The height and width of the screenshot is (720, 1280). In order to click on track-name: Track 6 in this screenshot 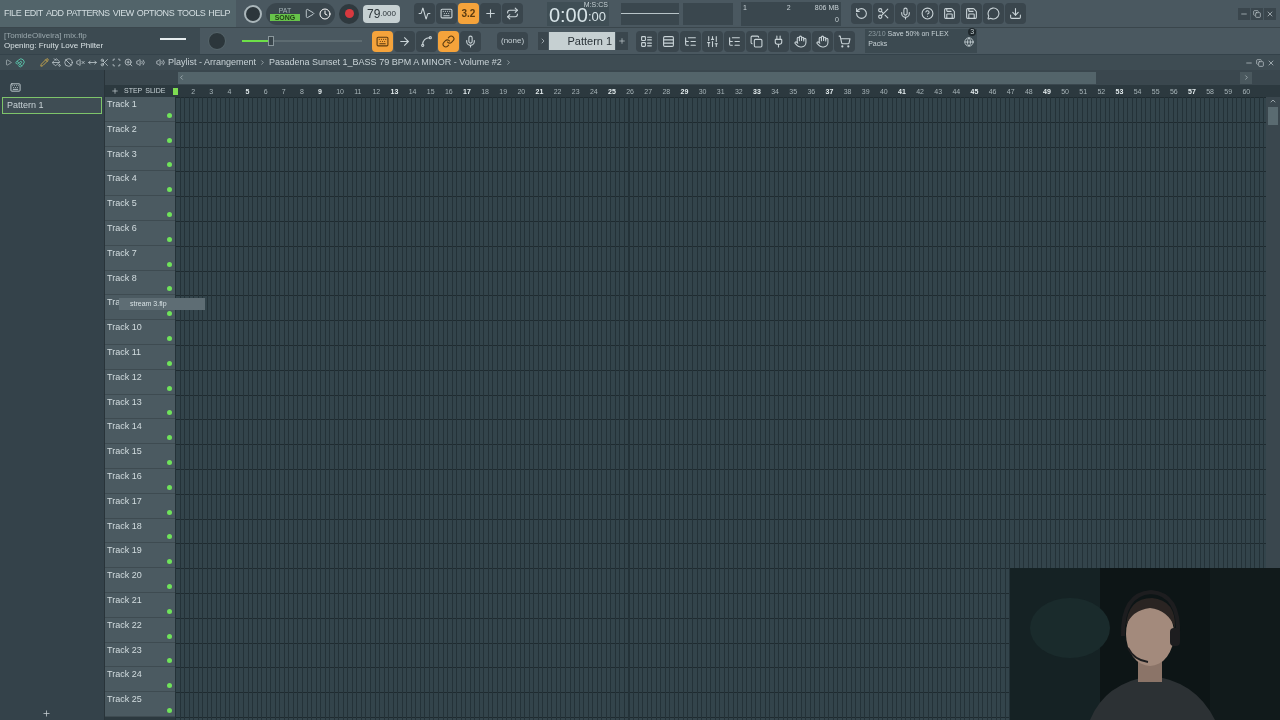, I will do `click(122, 228)`.